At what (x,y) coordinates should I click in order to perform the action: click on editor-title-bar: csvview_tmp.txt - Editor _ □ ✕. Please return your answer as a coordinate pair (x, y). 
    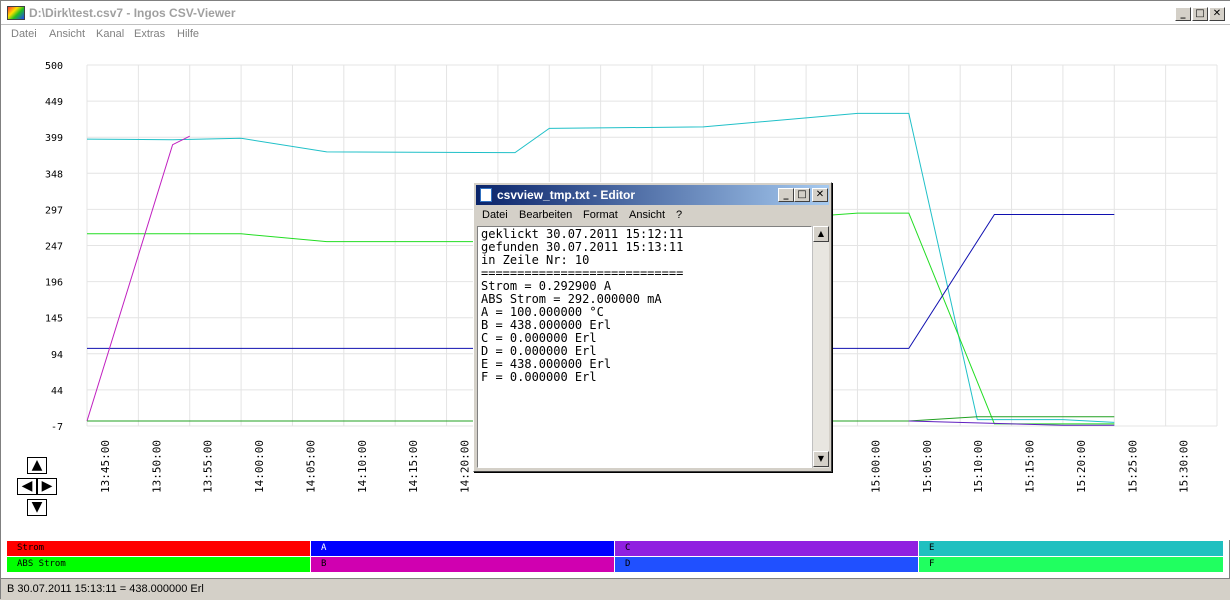
    Looking at the image, I should click on (652, 195).